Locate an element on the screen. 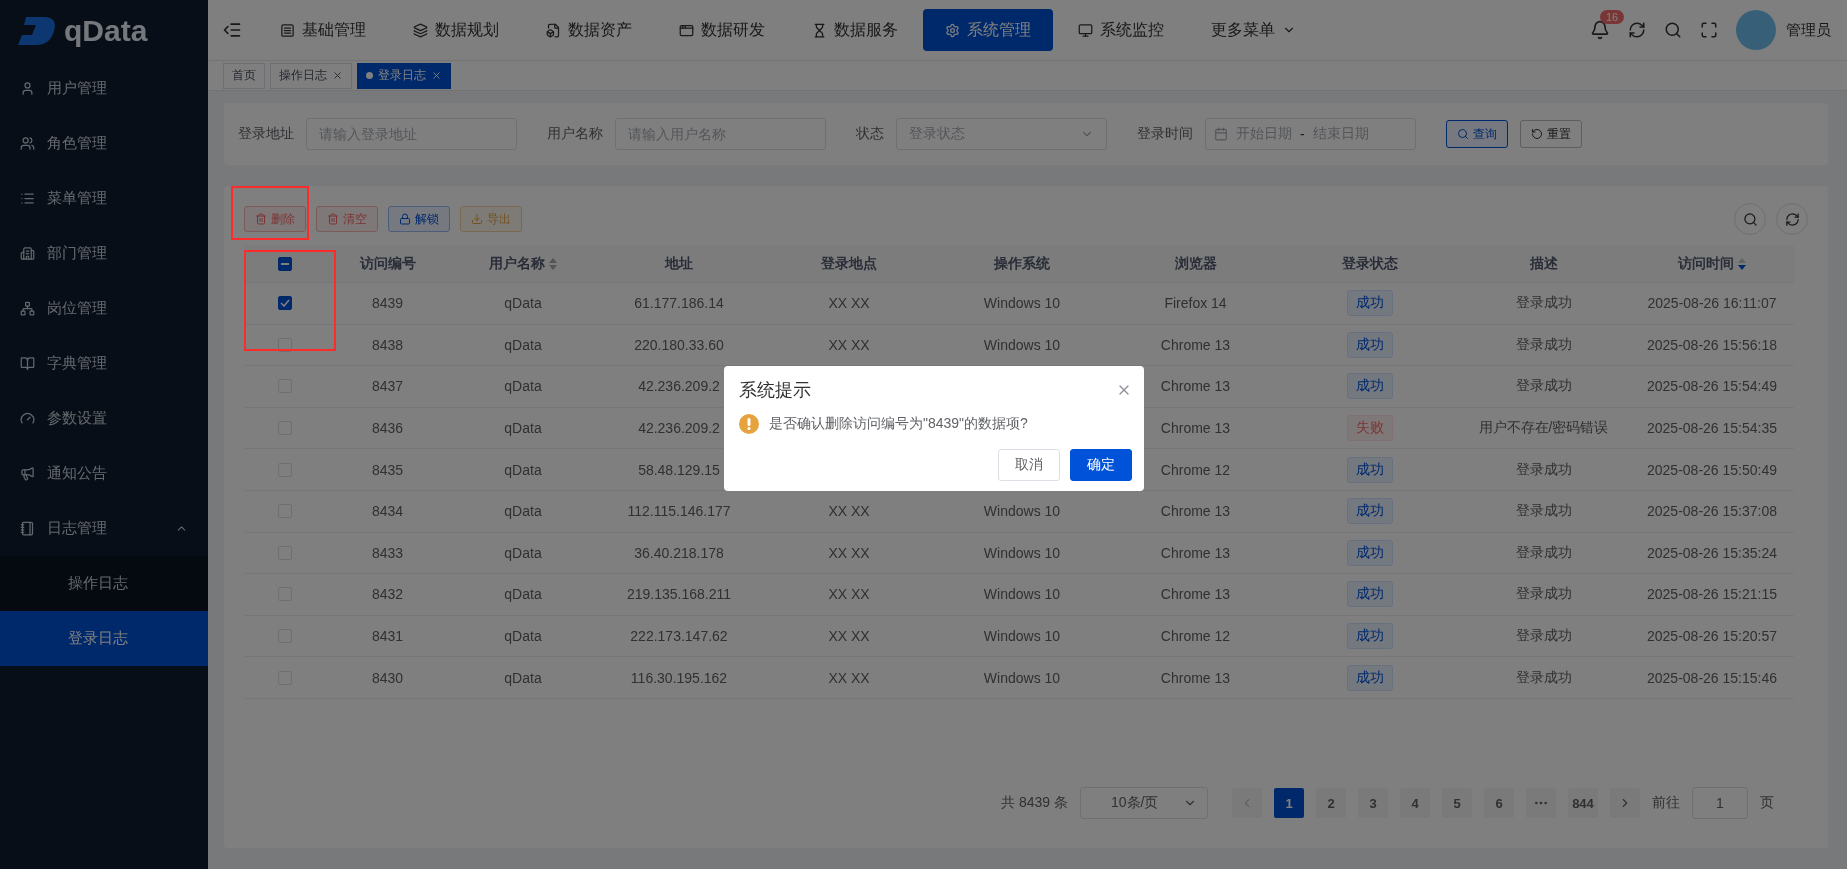 The height and width of the screenshot is (869, 1847). search-button is located at coordinates (1750, 219).